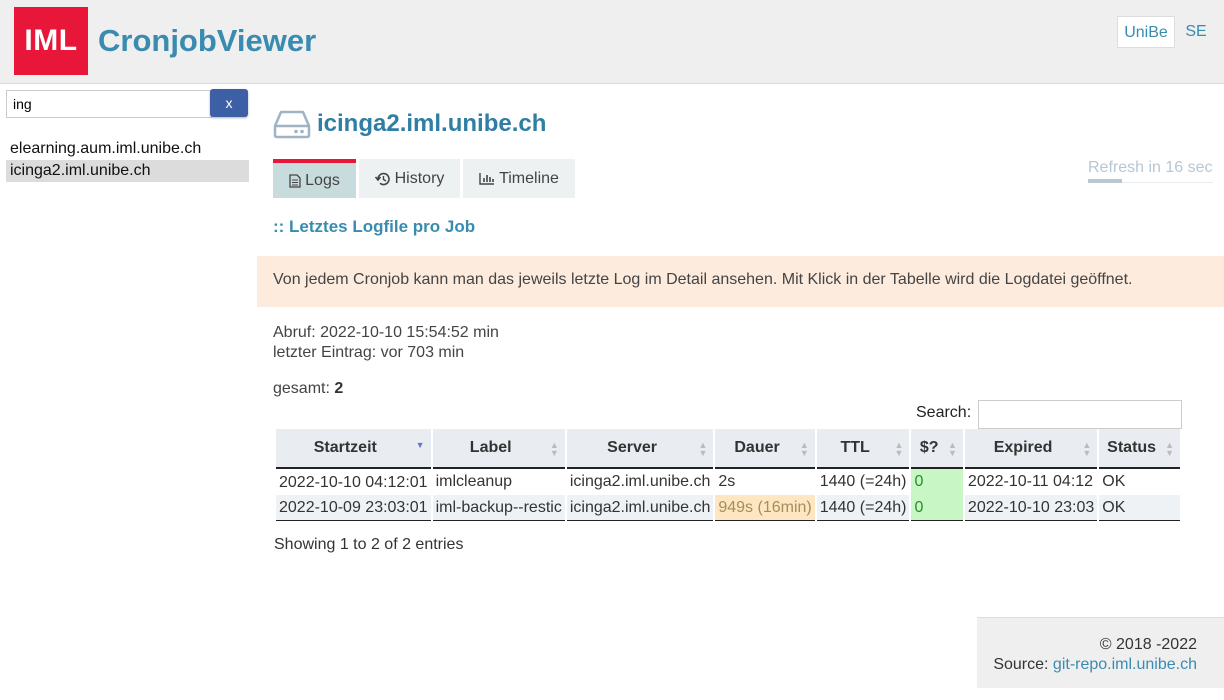  I want to click on copyright-text: © 2018 -2022, so click(1148, 644).